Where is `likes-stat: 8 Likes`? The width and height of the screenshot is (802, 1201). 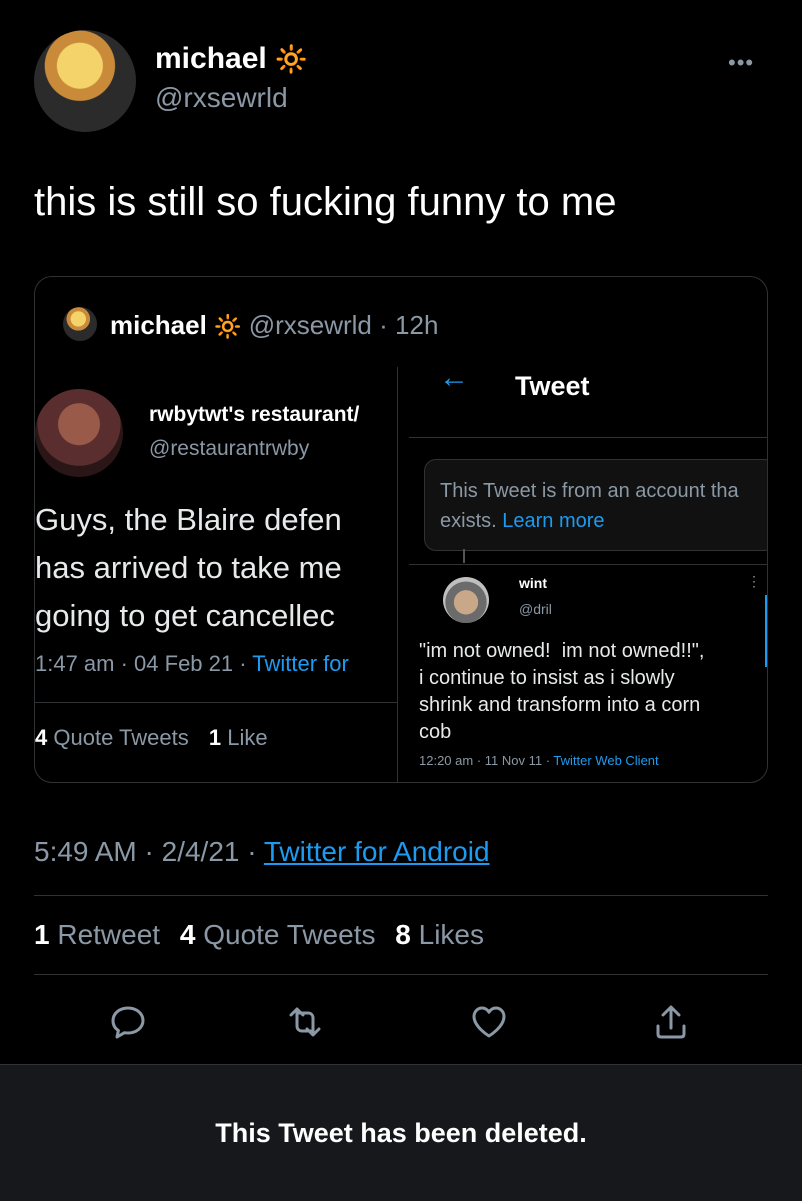 likes-stat: 8 Likes is located at coordinates (439, 934).